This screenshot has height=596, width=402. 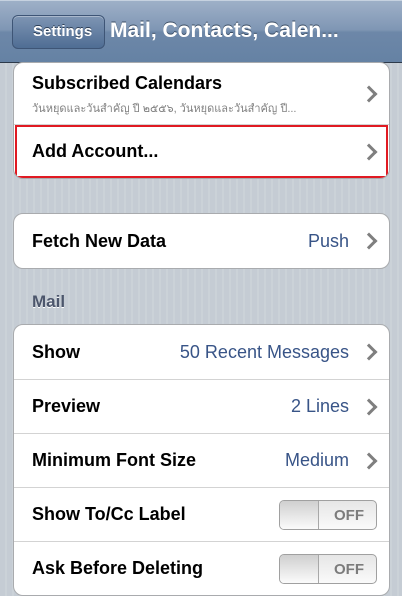 I want to click on preview-value: 2 Lines, so click(x=319, y=406).